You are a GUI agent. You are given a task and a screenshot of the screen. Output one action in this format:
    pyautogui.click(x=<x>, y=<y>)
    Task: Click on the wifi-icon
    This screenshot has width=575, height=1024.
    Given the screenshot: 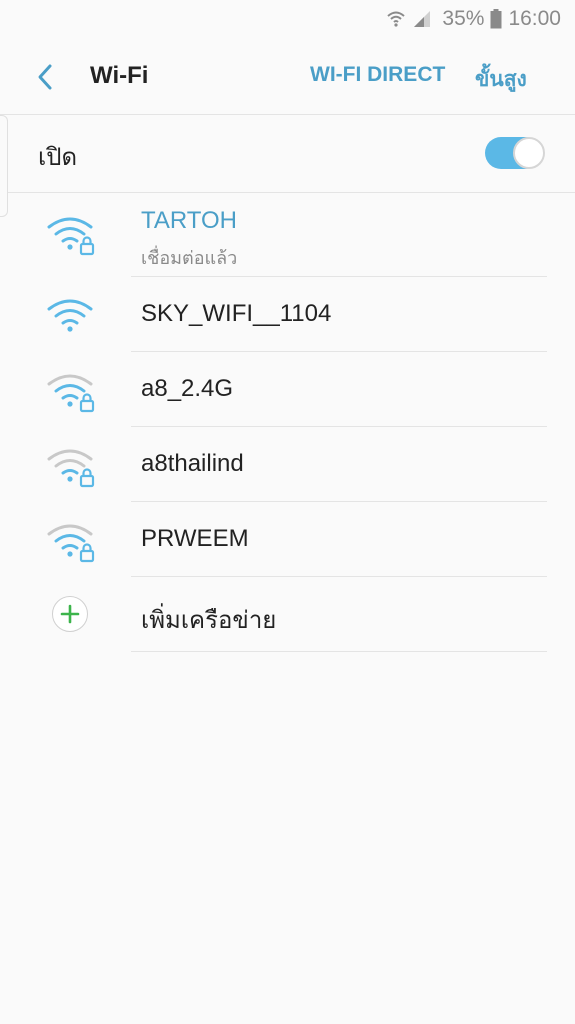 What is the action you would take?
    pyautogui.click(x=70, y=315)
    